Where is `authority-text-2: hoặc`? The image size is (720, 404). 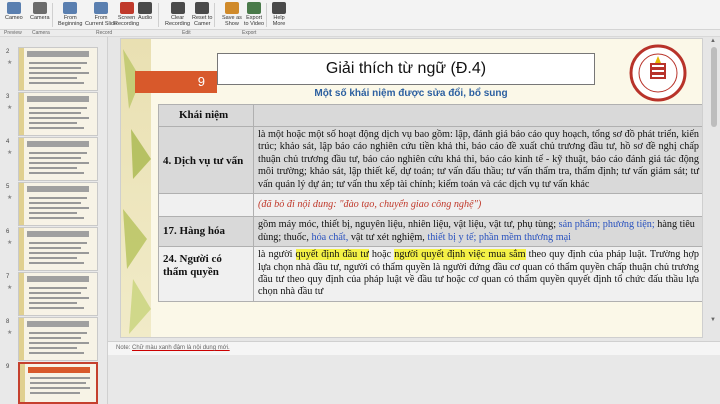 authority-text-2: hoặc is located at coordinates (381, 255).